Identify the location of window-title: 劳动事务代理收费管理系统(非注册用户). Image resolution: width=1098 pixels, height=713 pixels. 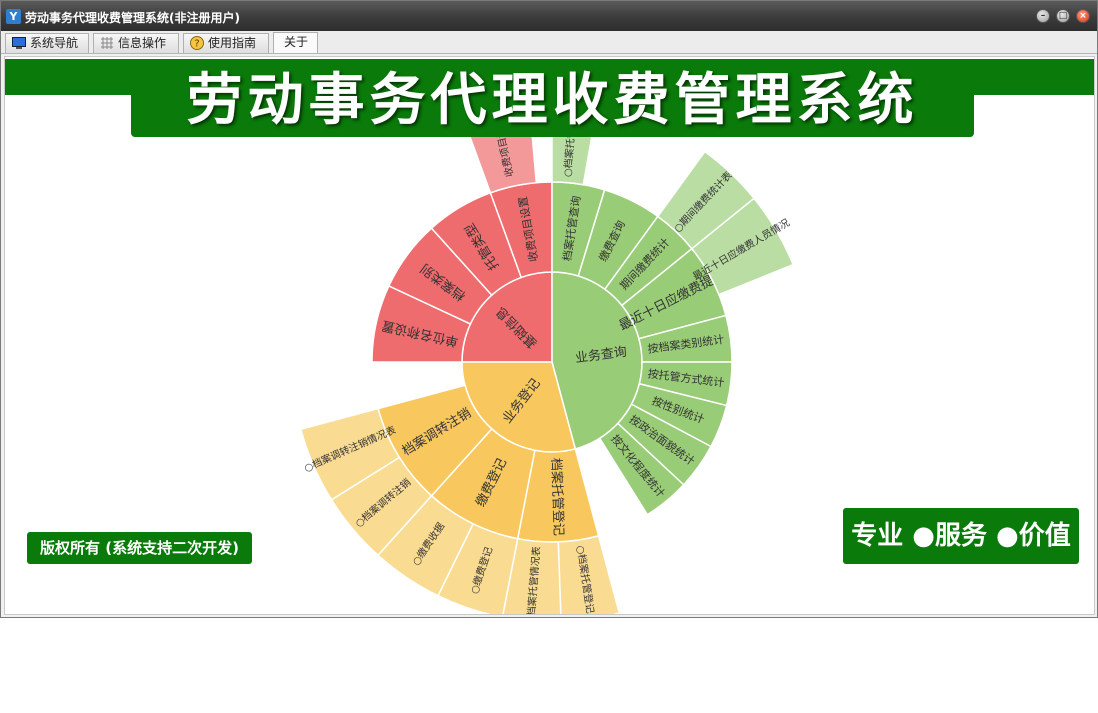
(132, 18).